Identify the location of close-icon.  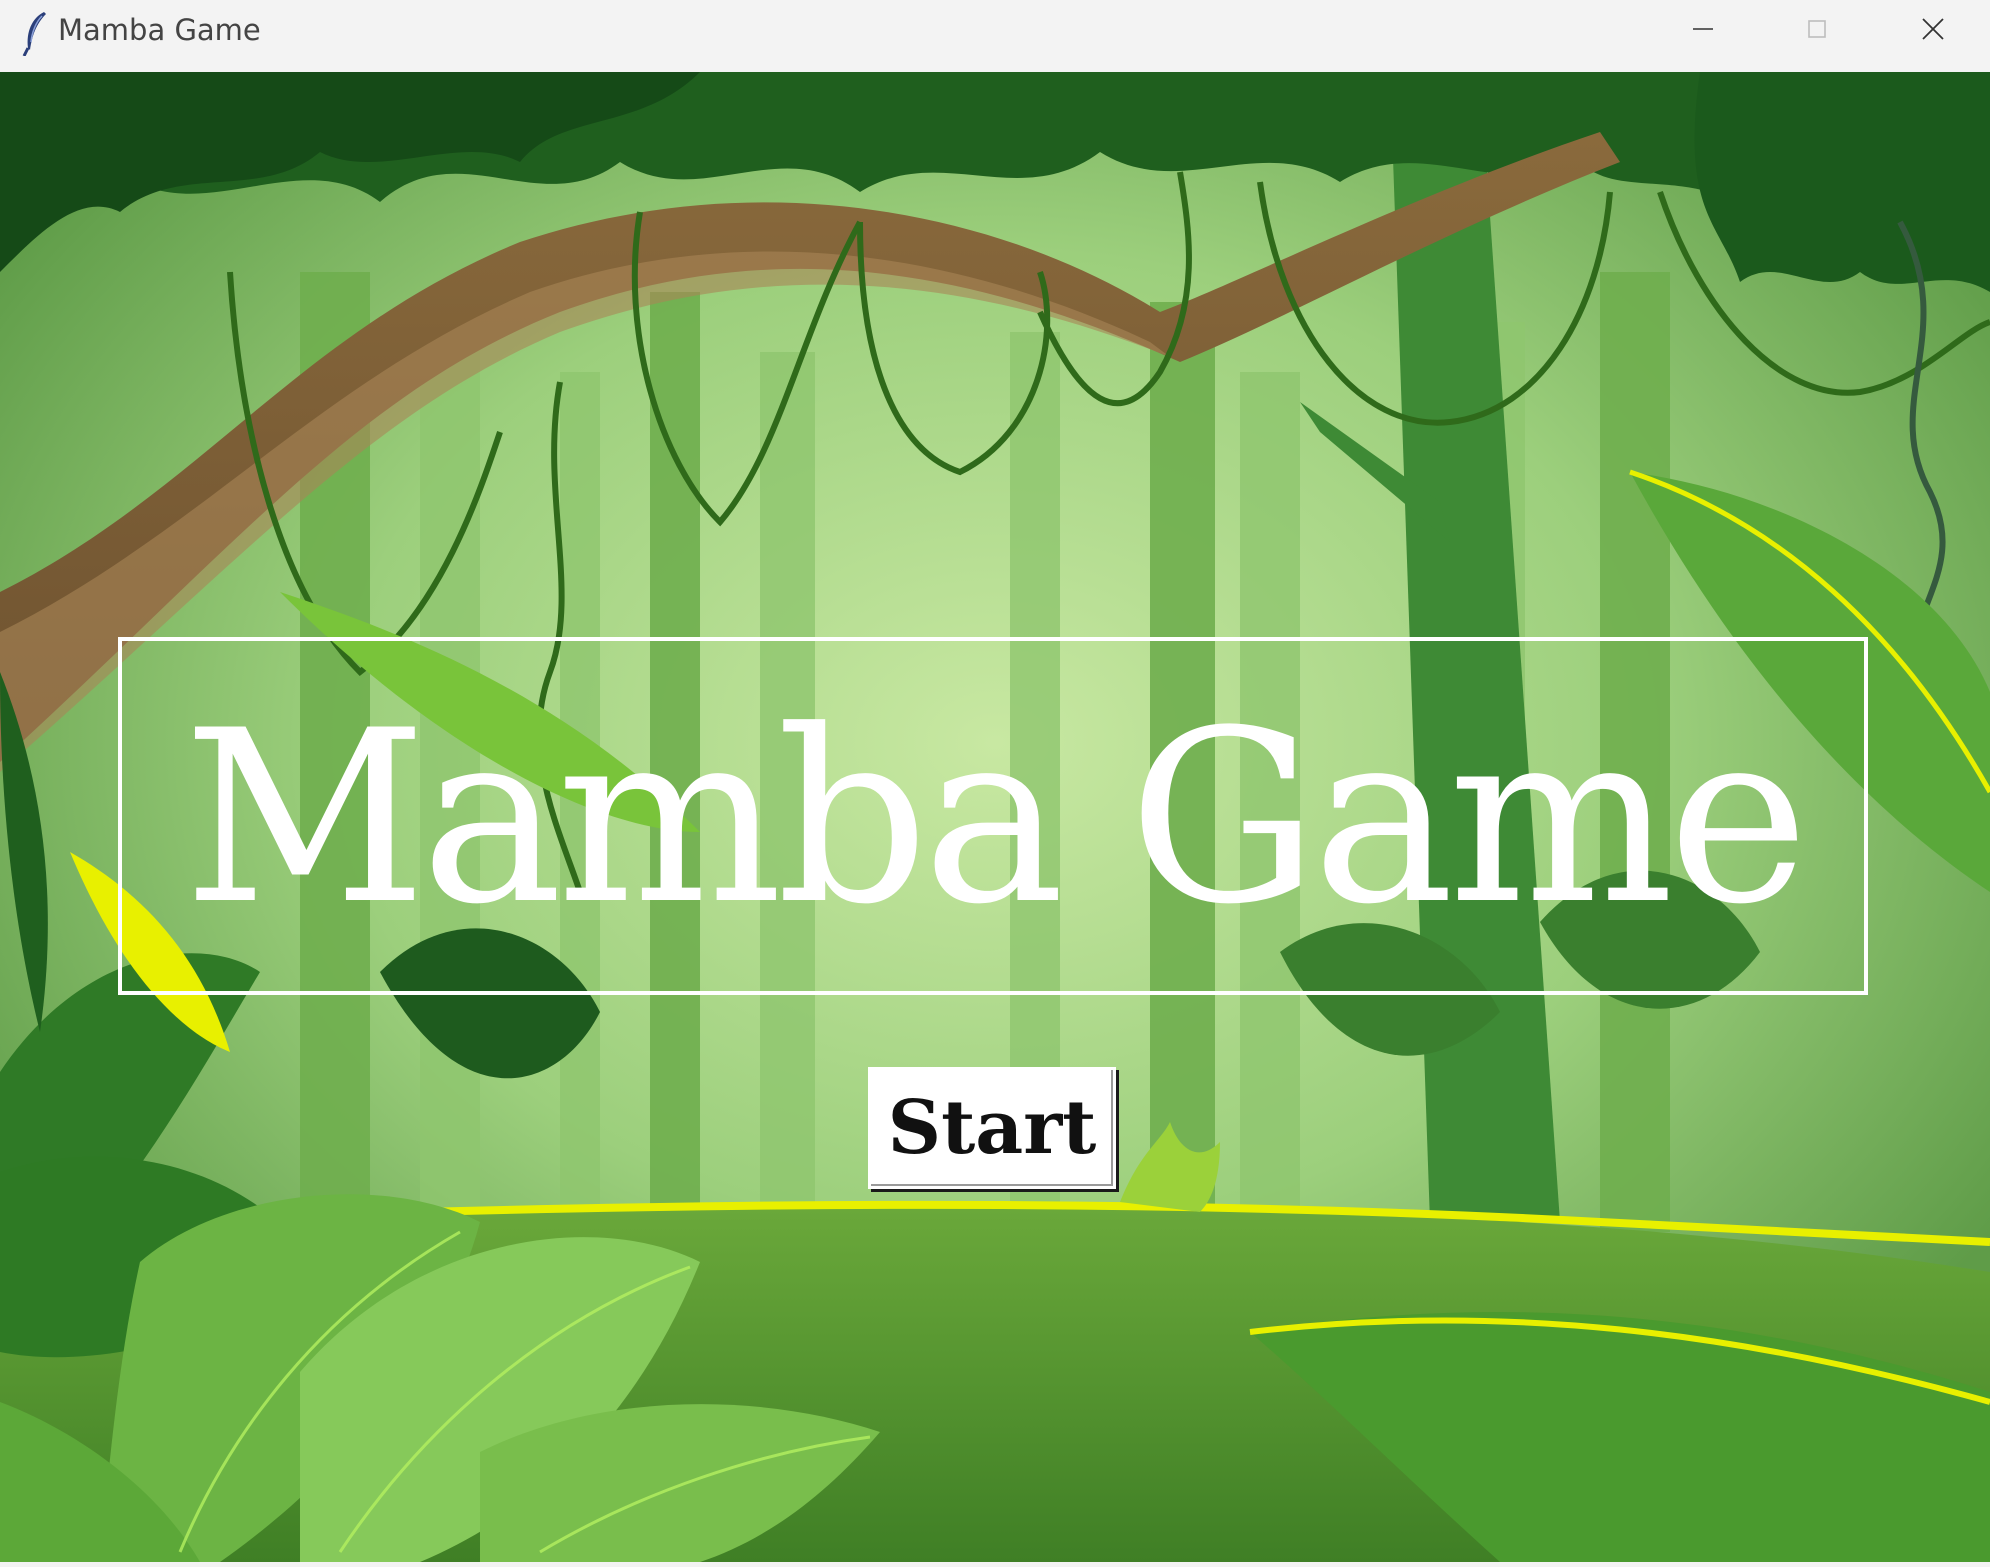
(1933, 29).